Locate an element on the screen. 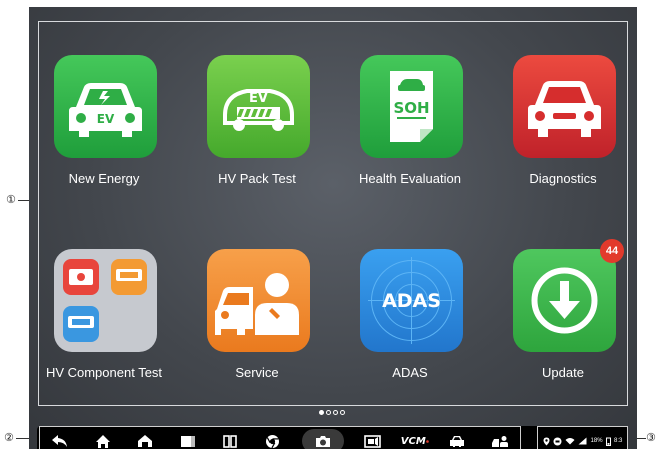 This screenshot has width=659, height=454. app-hv-pack-test: EV HV Pack Test is located at coordinates (257, 130).